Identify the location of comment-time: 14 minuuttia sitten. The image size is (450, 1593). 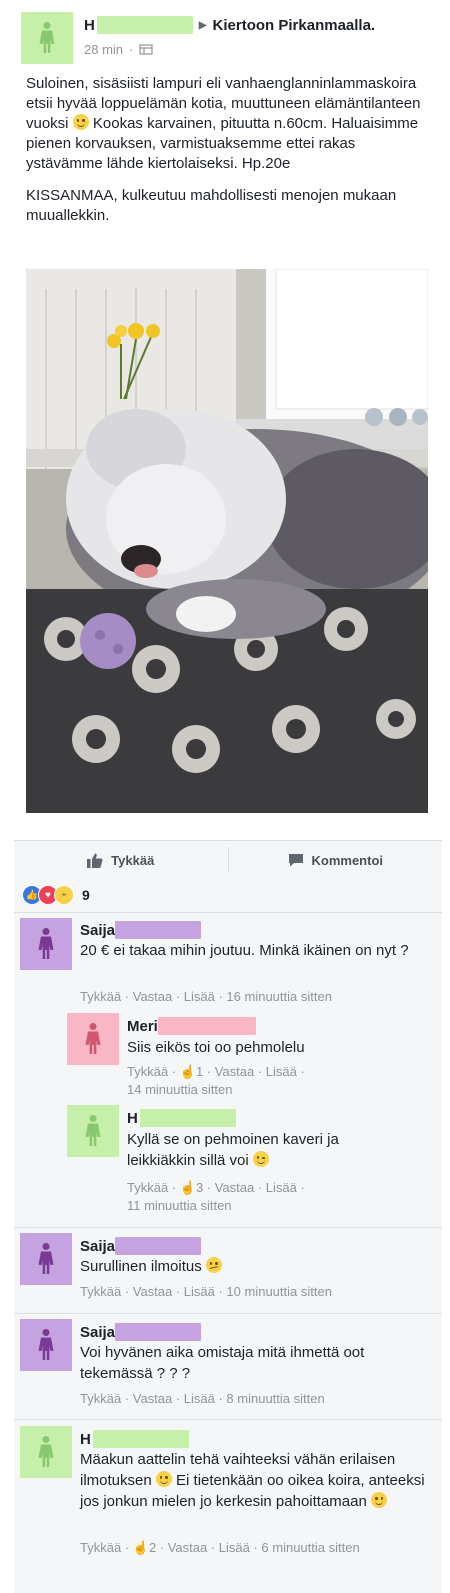
(180, 1089).